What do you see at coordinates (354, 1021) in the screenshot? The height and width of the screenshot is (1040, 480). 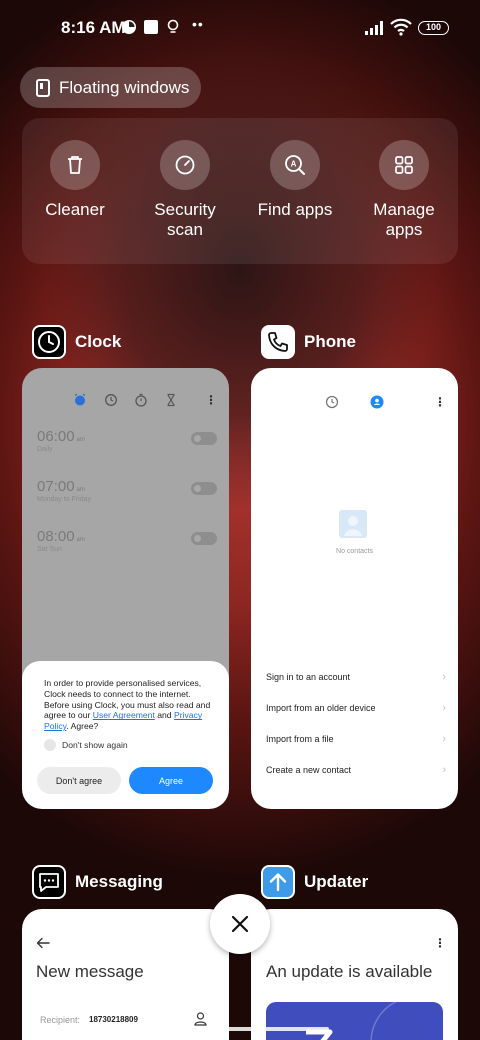 I see `update-banner` at bounding box center [354, 1021].